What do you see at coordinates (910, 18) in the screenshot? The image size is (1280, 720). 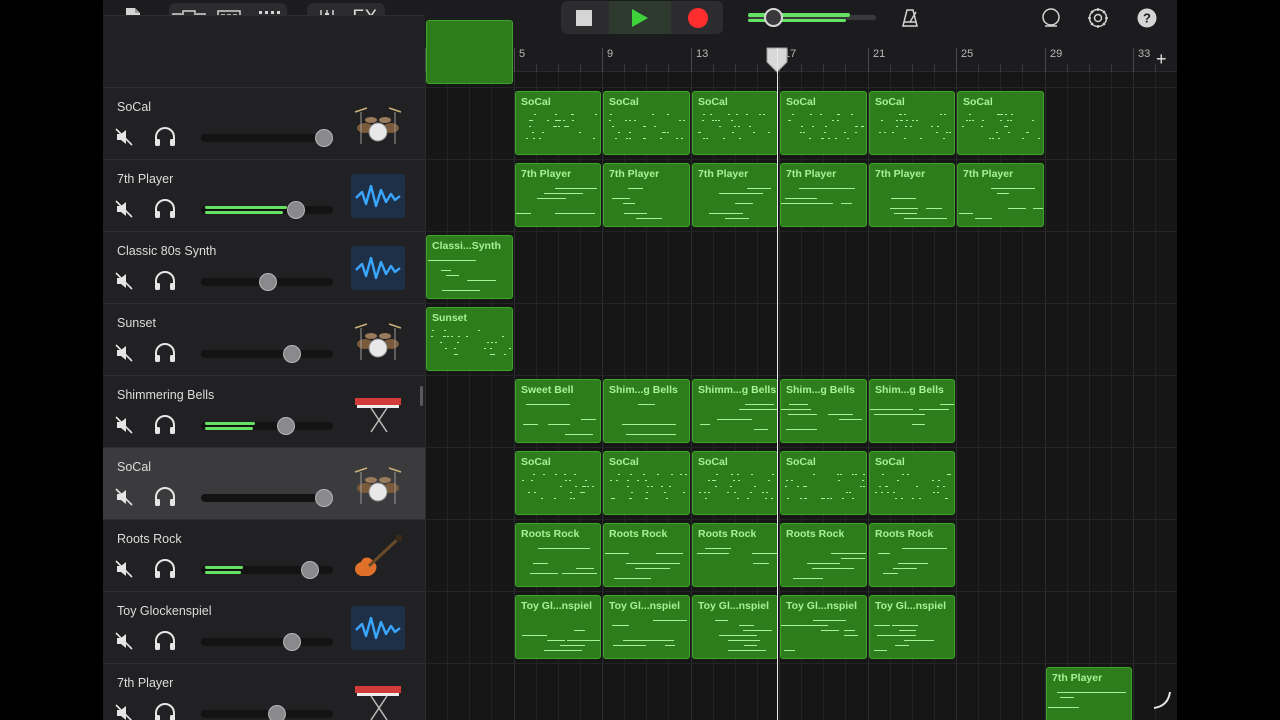 I see `metronome-icon` at bounding box center [910, 18].